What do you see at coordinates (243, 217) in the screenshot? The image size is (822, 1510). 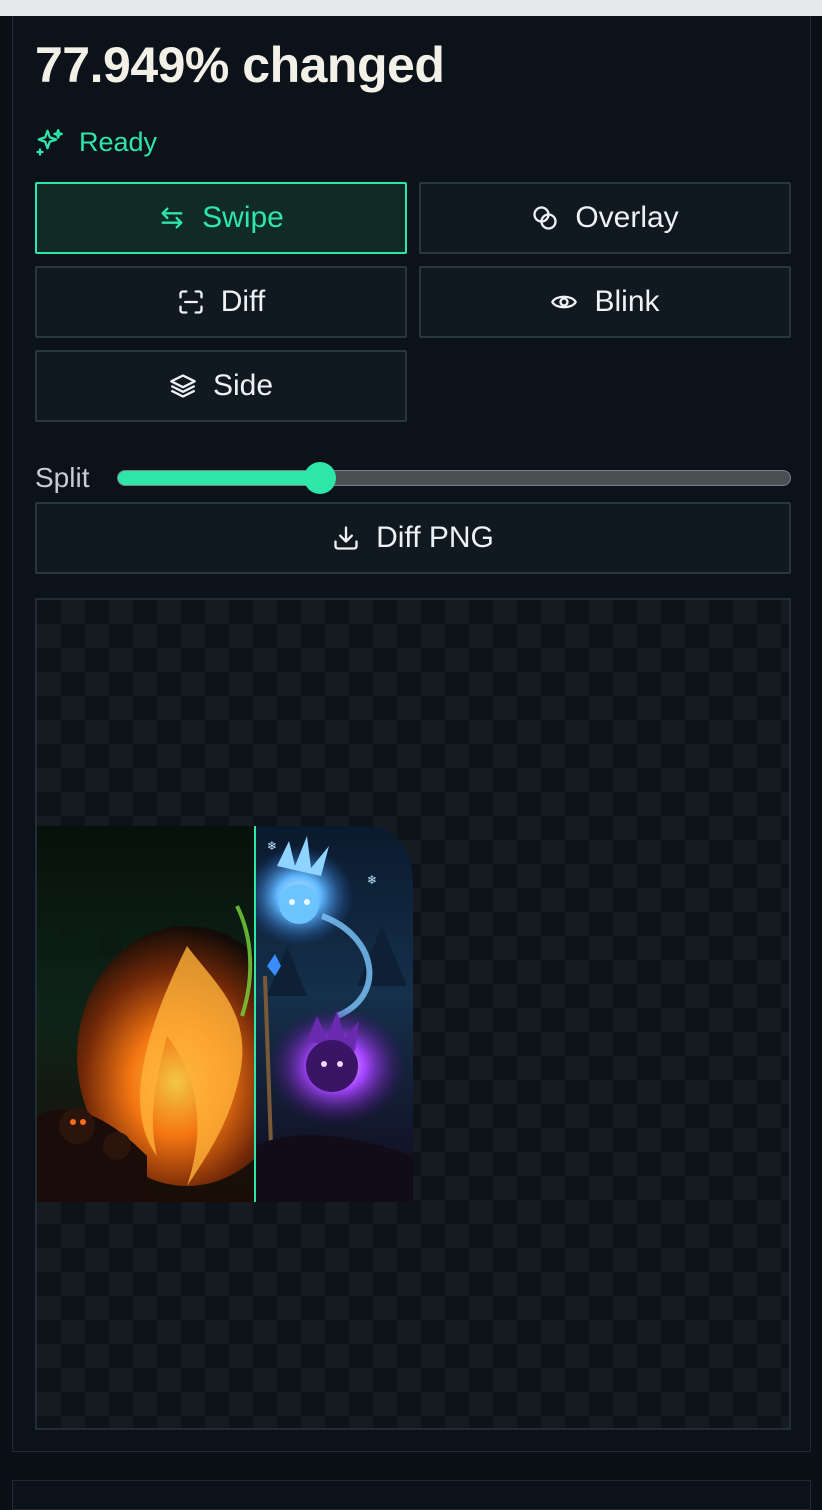 I see `swipe-label: Swipe` at bounding box center [243, 217].